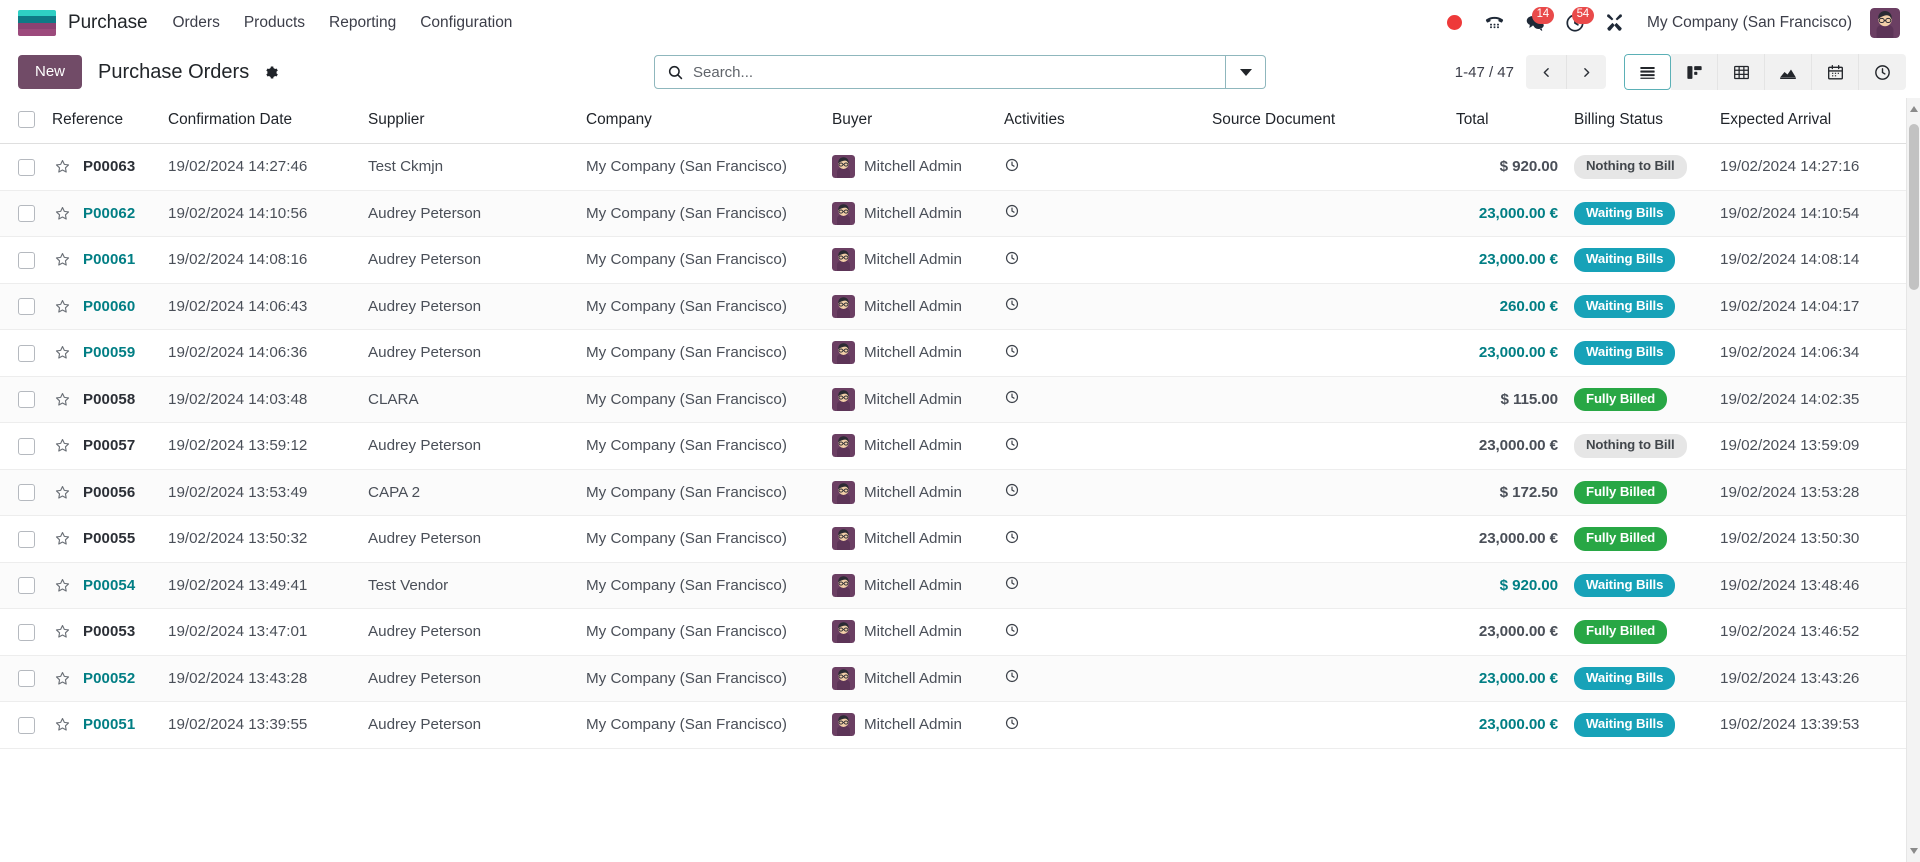 Image resolution: width=1920 pixels, height=862 pixels. Describe the element at coordinates (1810, 167) in the screenshot. I see `cell-expected-arrival: 19/02/2024 14:27:16` at that location.